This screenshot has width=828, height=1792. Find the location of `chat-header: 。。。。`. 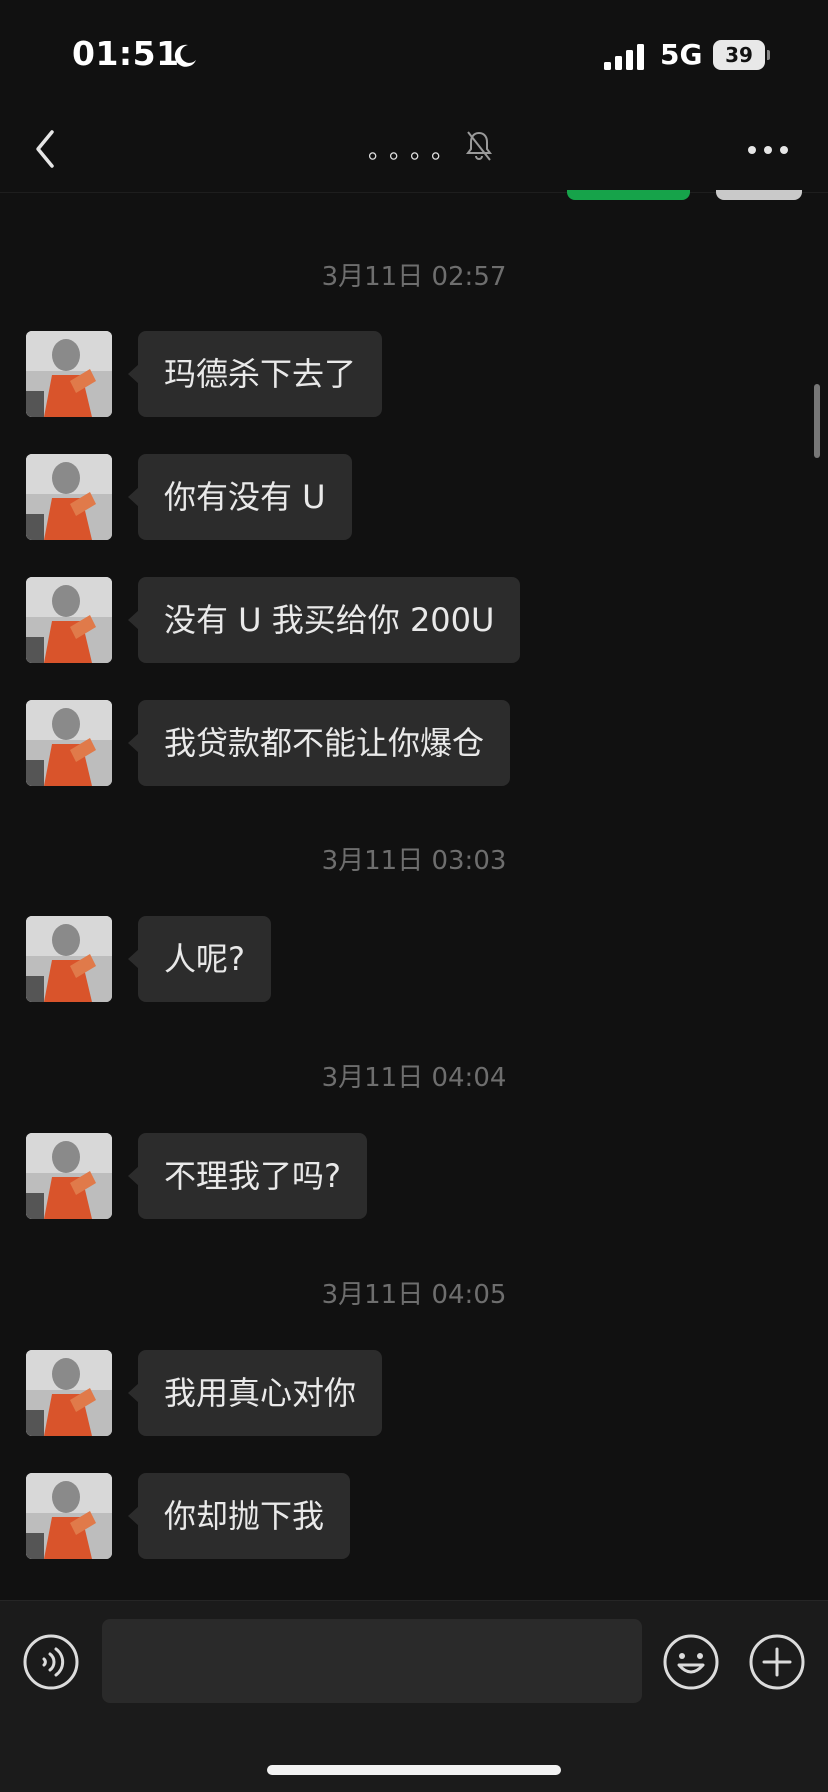

chat-header: 。。。。 is located at coordinates (414, 151).